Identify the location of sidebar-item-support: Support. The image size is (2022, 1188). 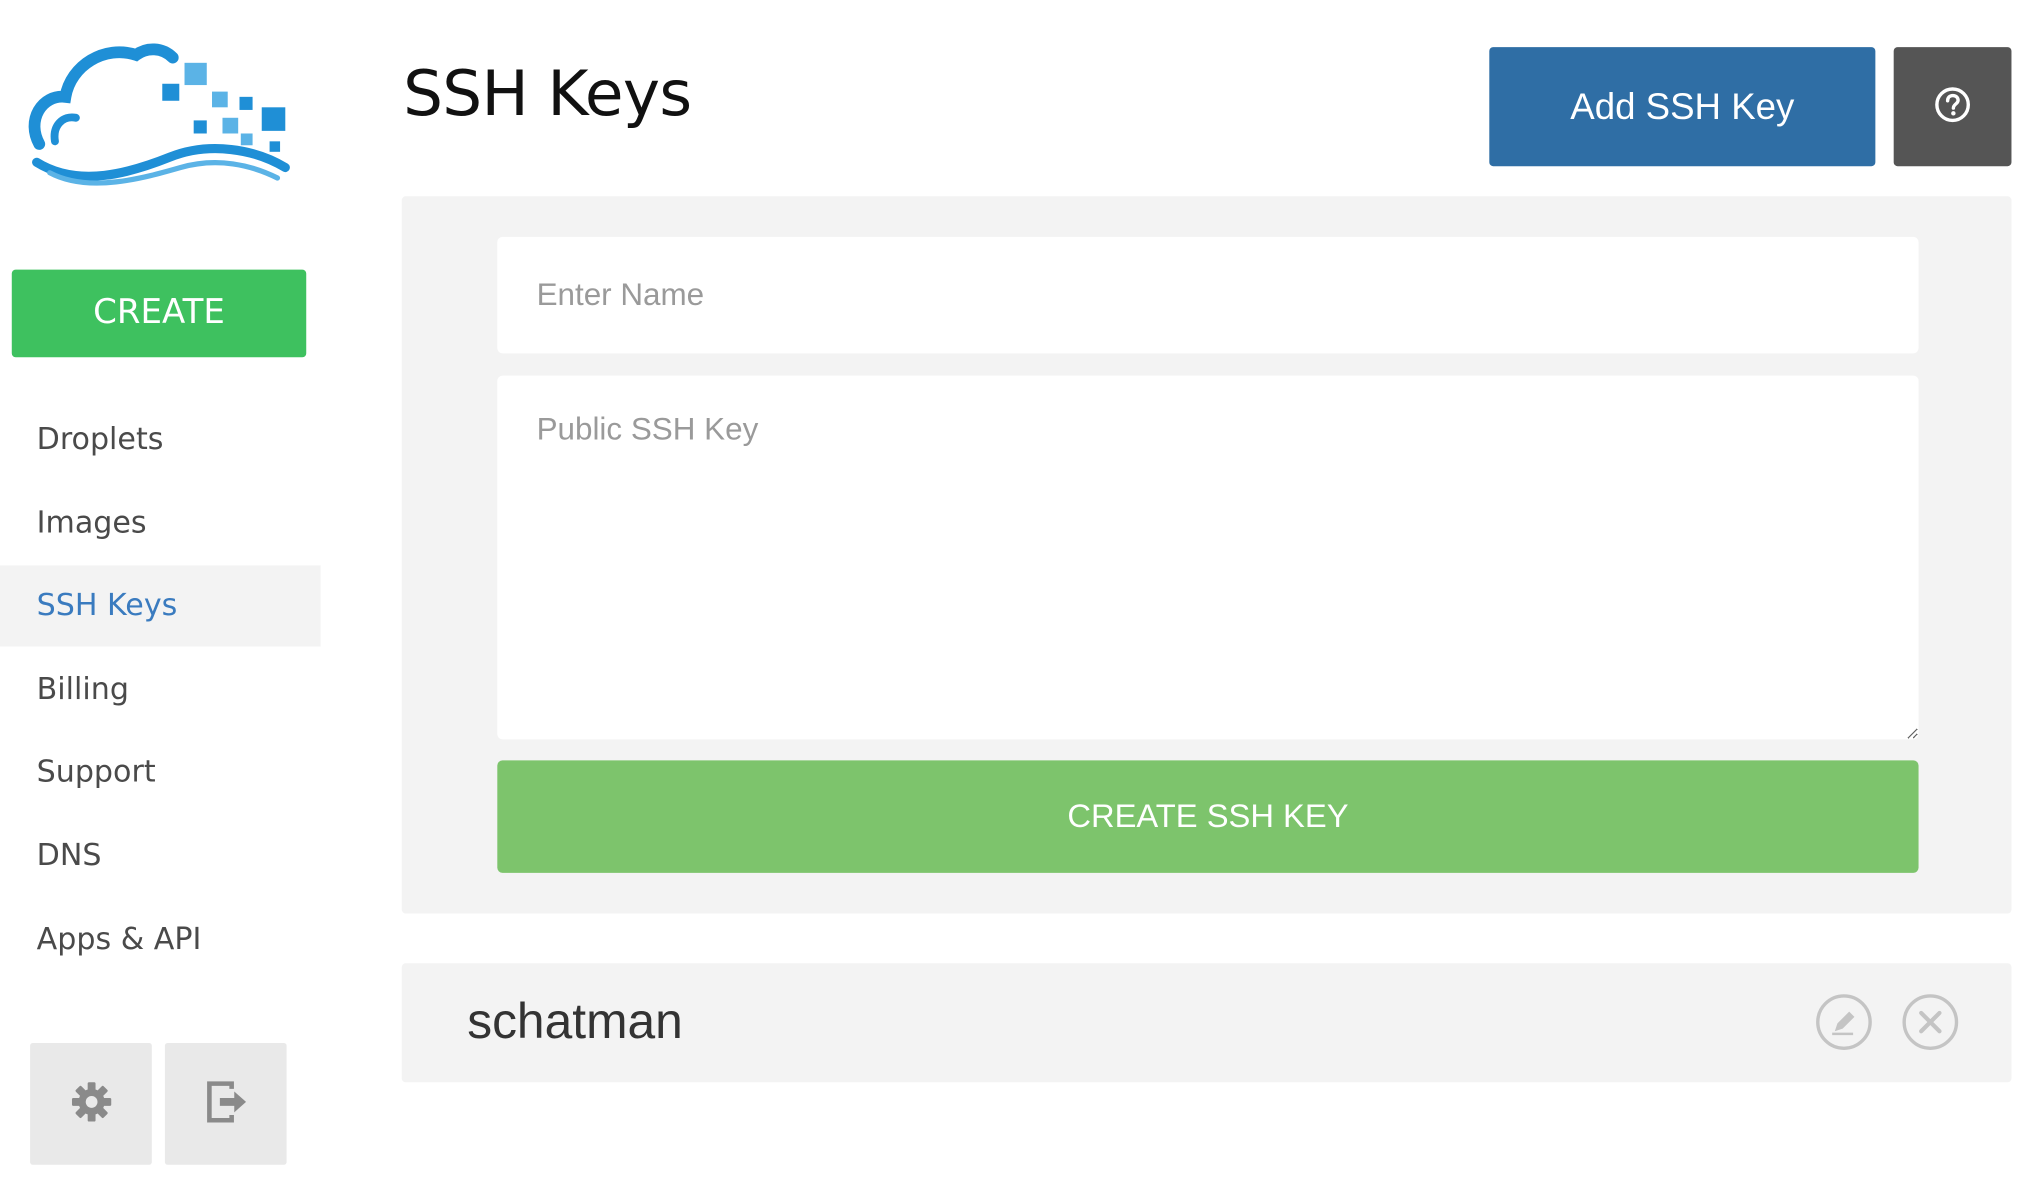
(160, 772).